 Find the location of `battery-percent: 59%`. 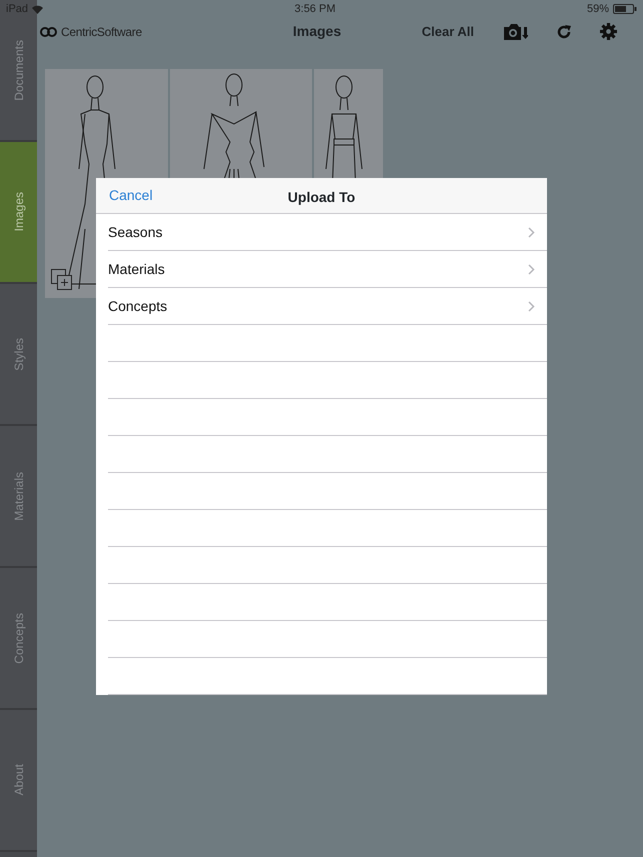

battery-percent: 59% is located at coordinates (597, 9).